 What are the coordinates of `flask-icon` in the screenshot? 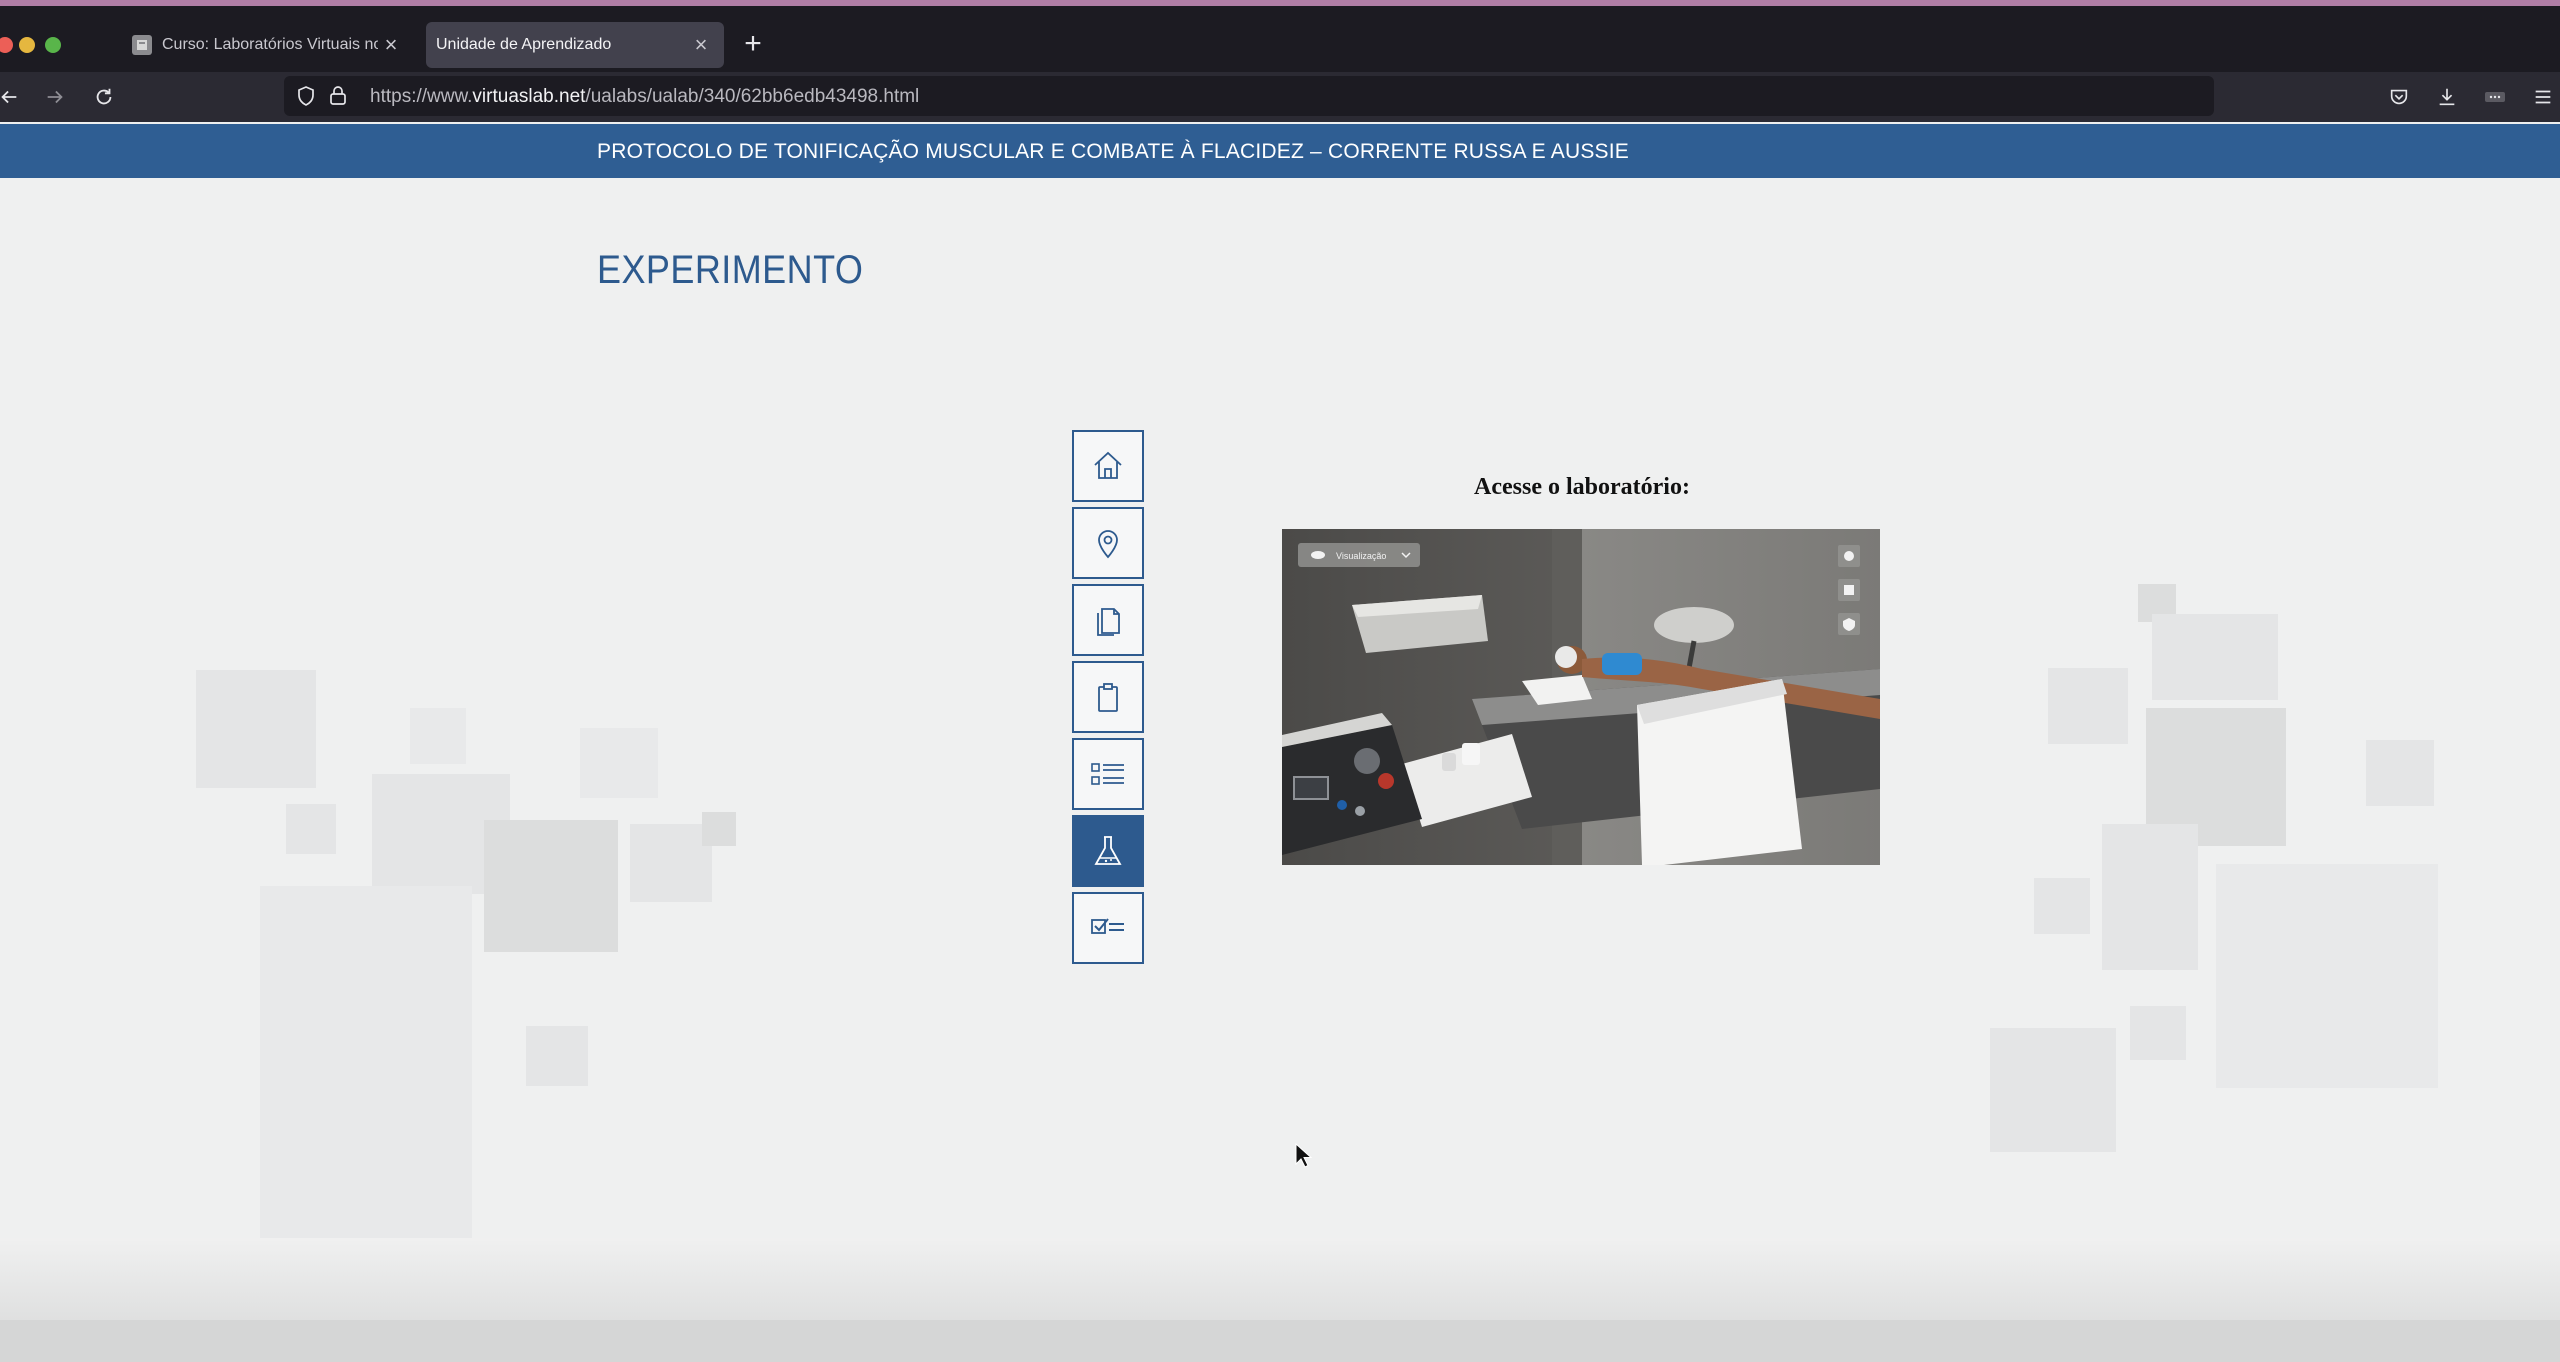 It's located at (1108, 850).